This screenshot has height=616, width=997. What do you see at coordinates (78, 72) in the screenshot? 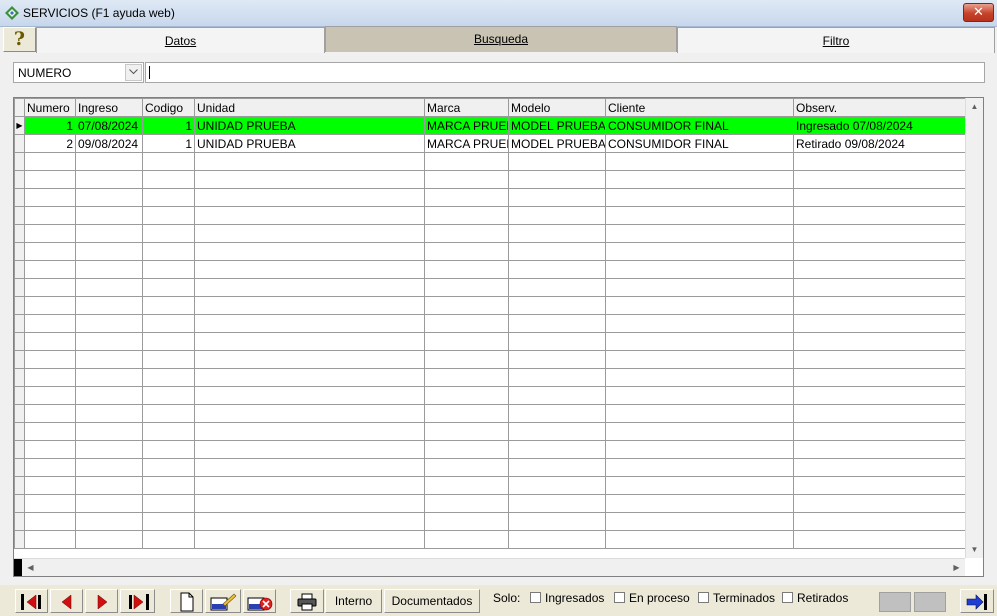
I see `search-field-select: NUMERO` at bounding box center [78, 72].